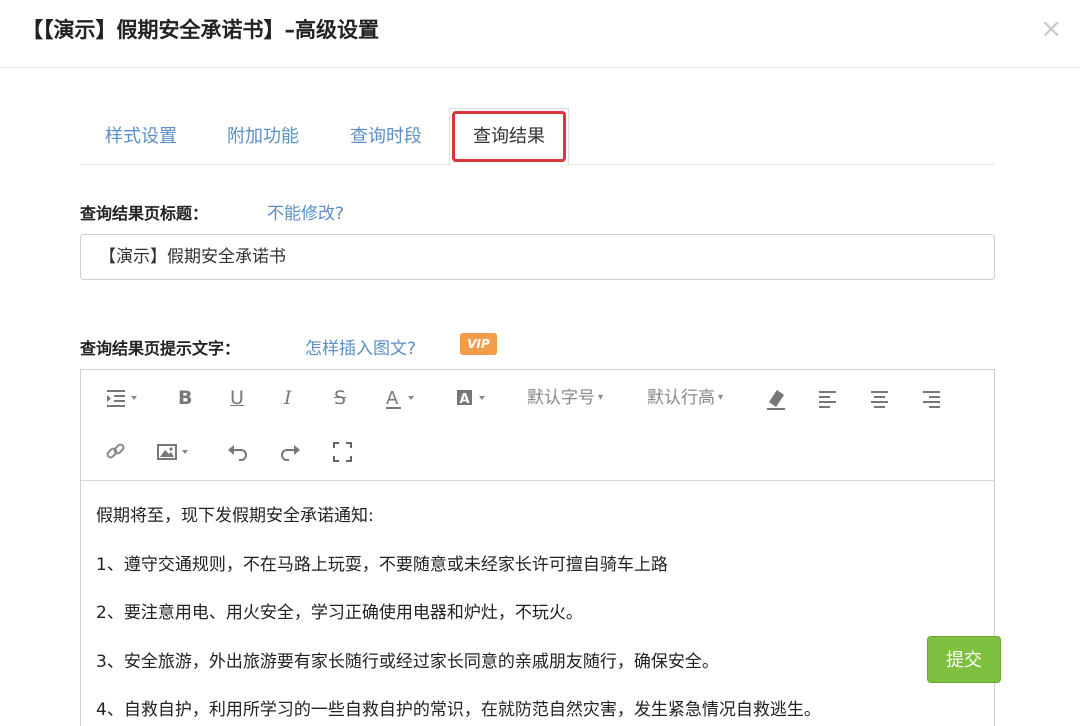 This screenshot has height=726, width=1080. What do you see at coordinates (237, 398) in the screenshot?
I see `underline-icon: U` at bounding box center [237, 398].